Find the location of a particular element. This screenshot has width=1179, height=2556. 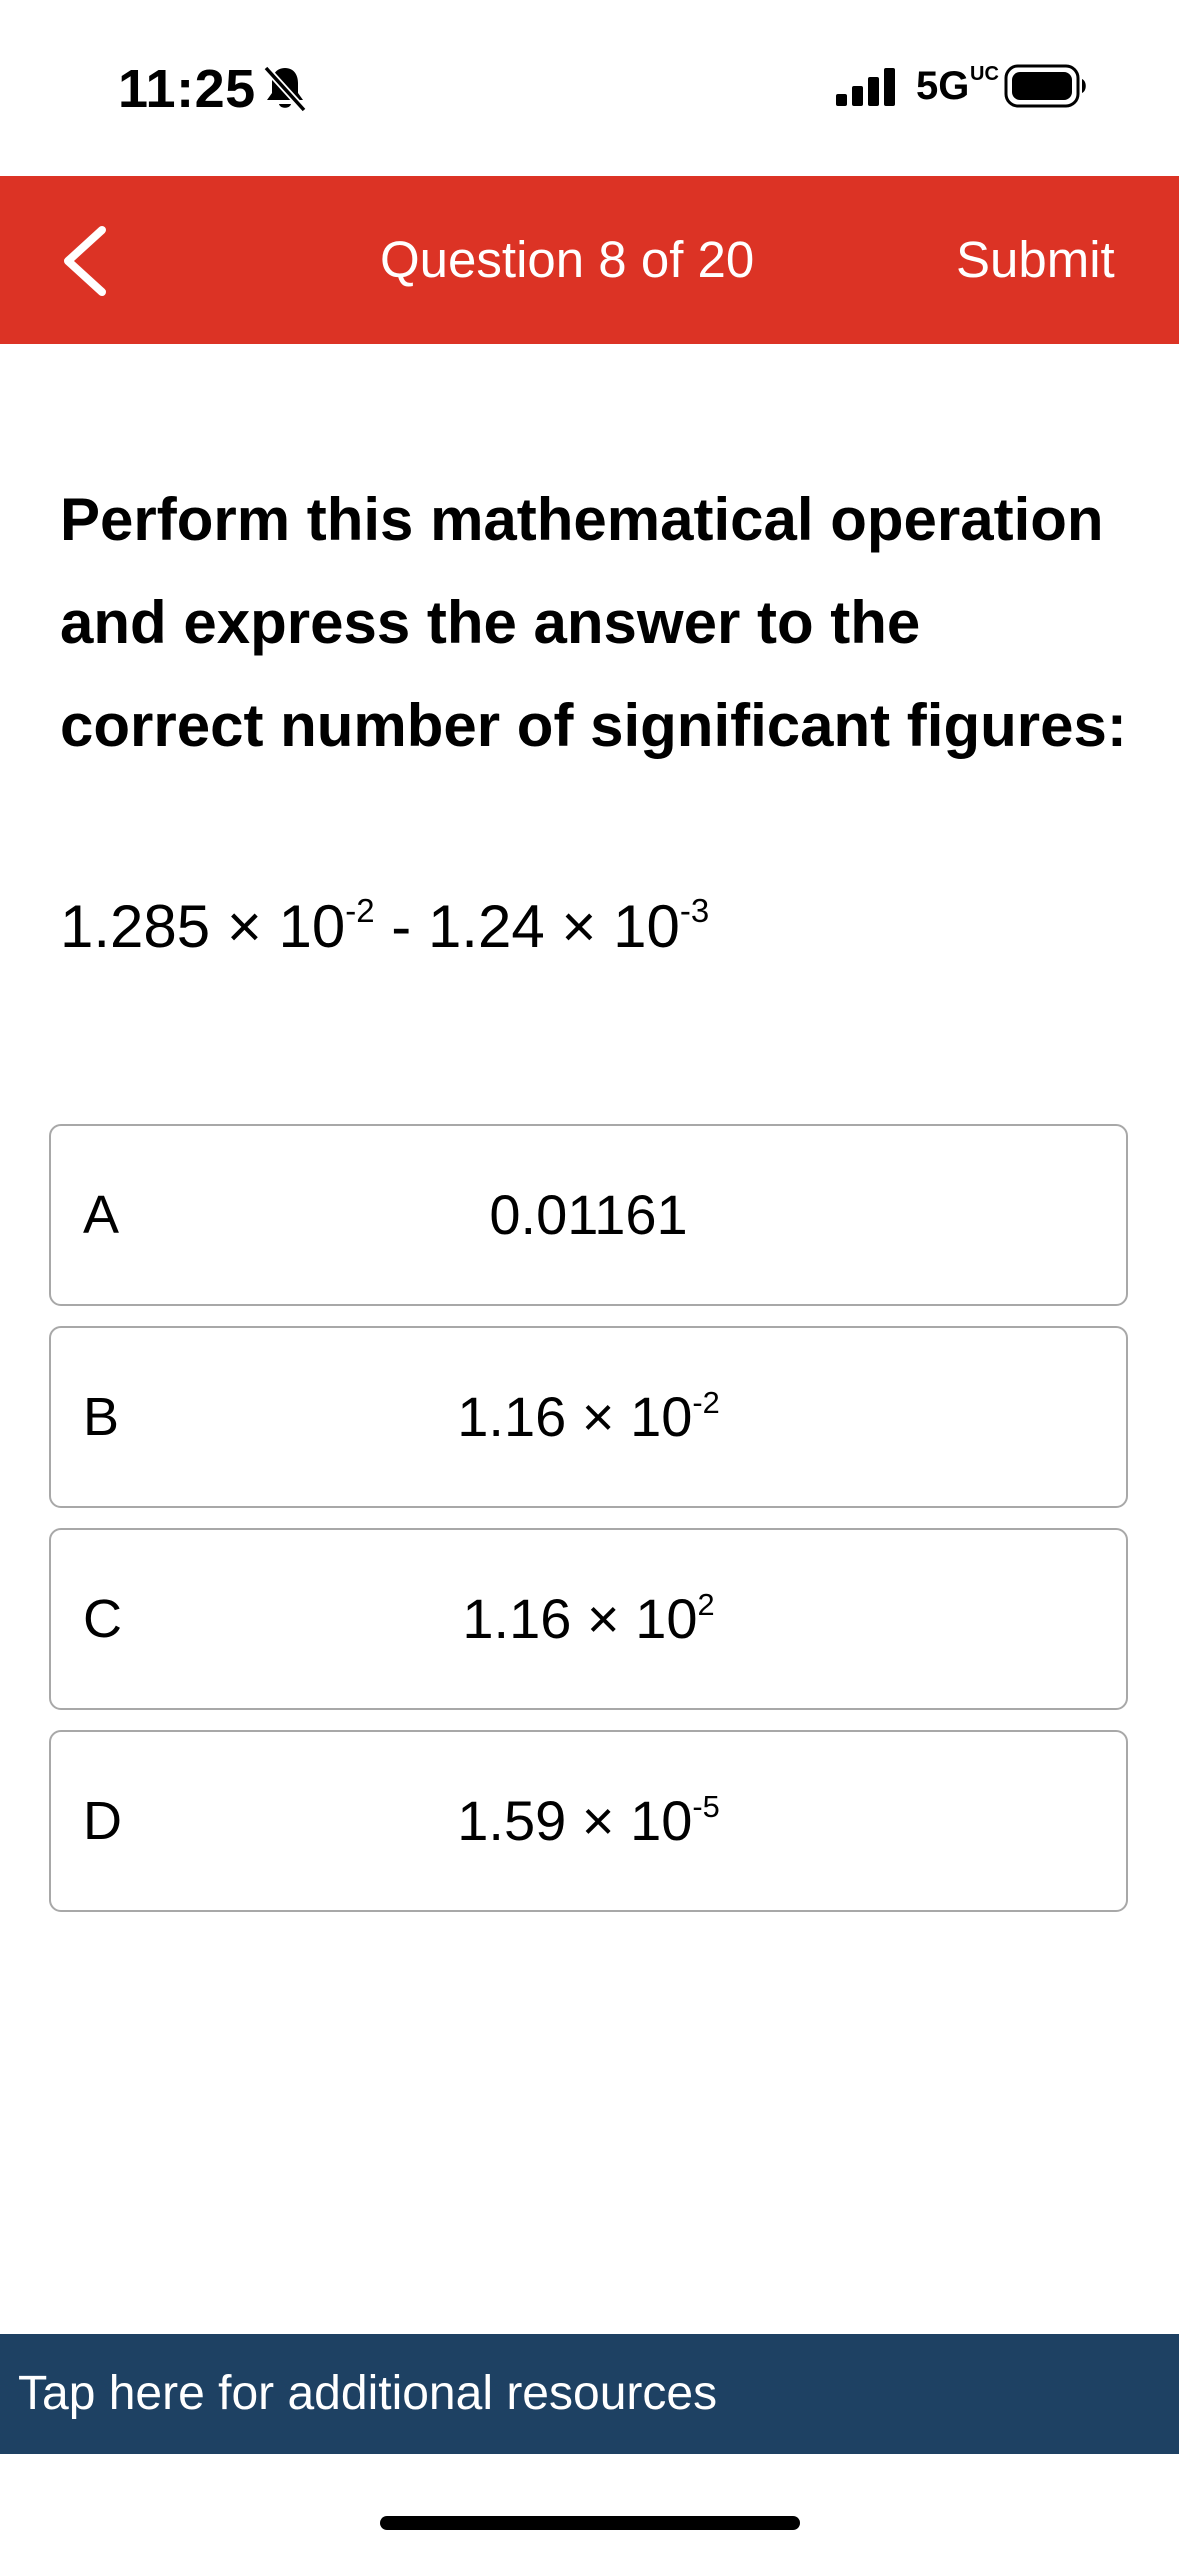

choice-value: 0.01161 is located at coordinates (588, 1215).